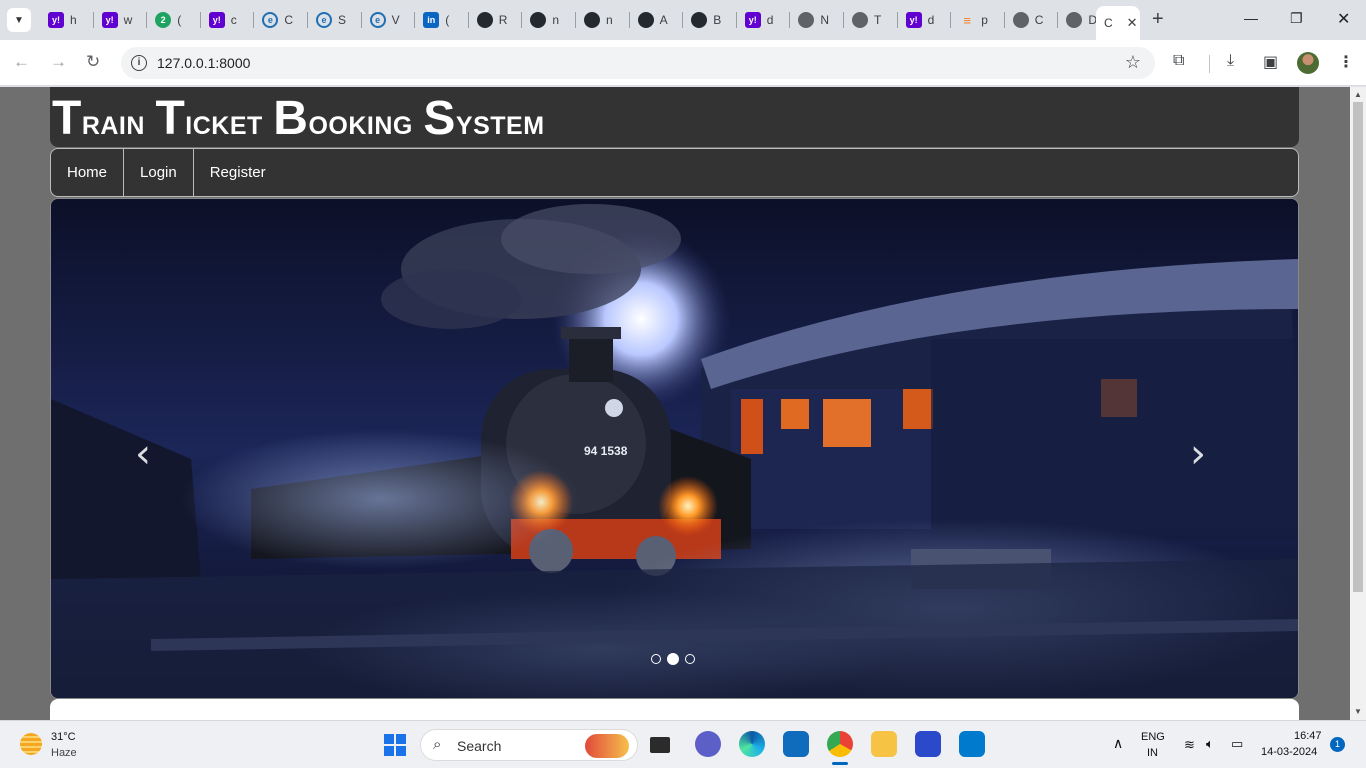 The width and height of the screenshot is (1366, 768). Describe the element at coordinates (663, 20) in the screenshot. I see `tab-label: A` at that location.